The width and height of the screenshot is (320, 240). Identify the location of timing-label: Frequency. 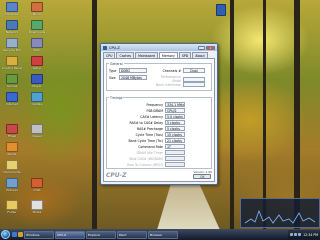
(154, 104).